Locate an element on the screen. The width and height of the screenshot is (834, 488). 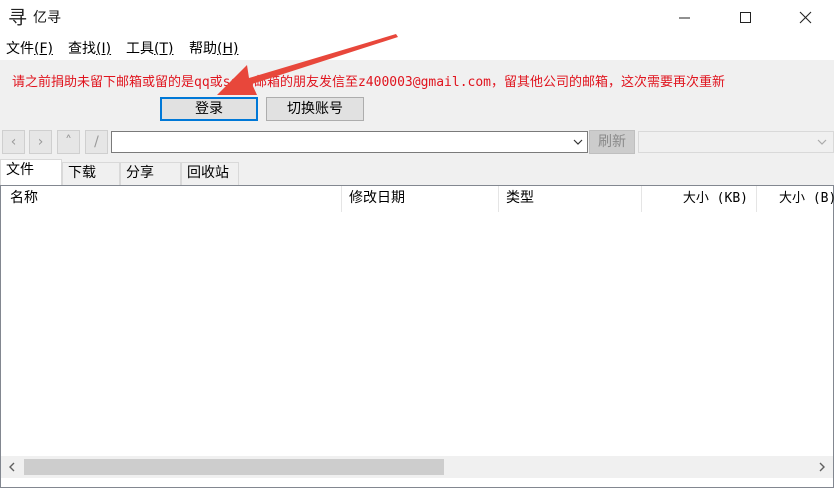
app-logo-icon: 寻 is located at coordinates (18, 18).